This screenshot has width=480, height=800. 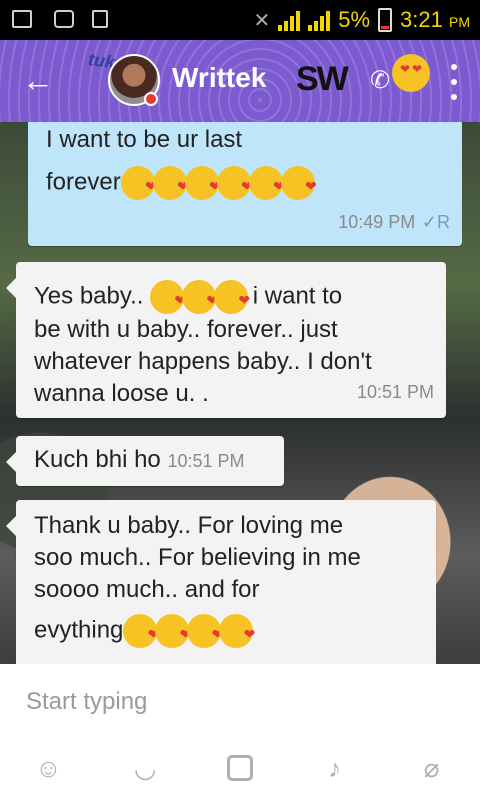 I want to click on sticker-icon: ◡, so click(x=145, y=768).